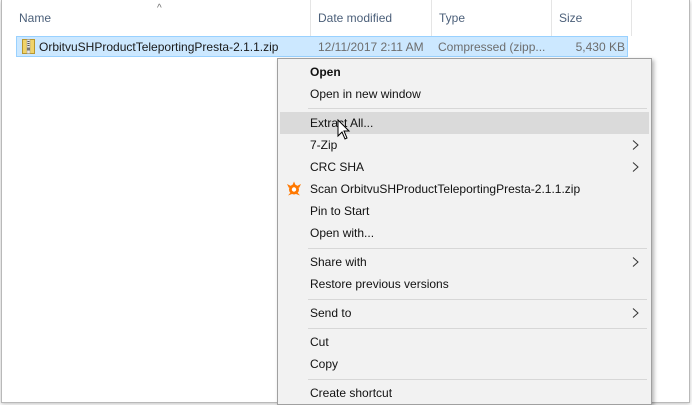 This screenshot has width=692, height=405. Describe the element at coordinates (600, 47) in the screenshot. I see `file-size: 5,430 KB` at that location.